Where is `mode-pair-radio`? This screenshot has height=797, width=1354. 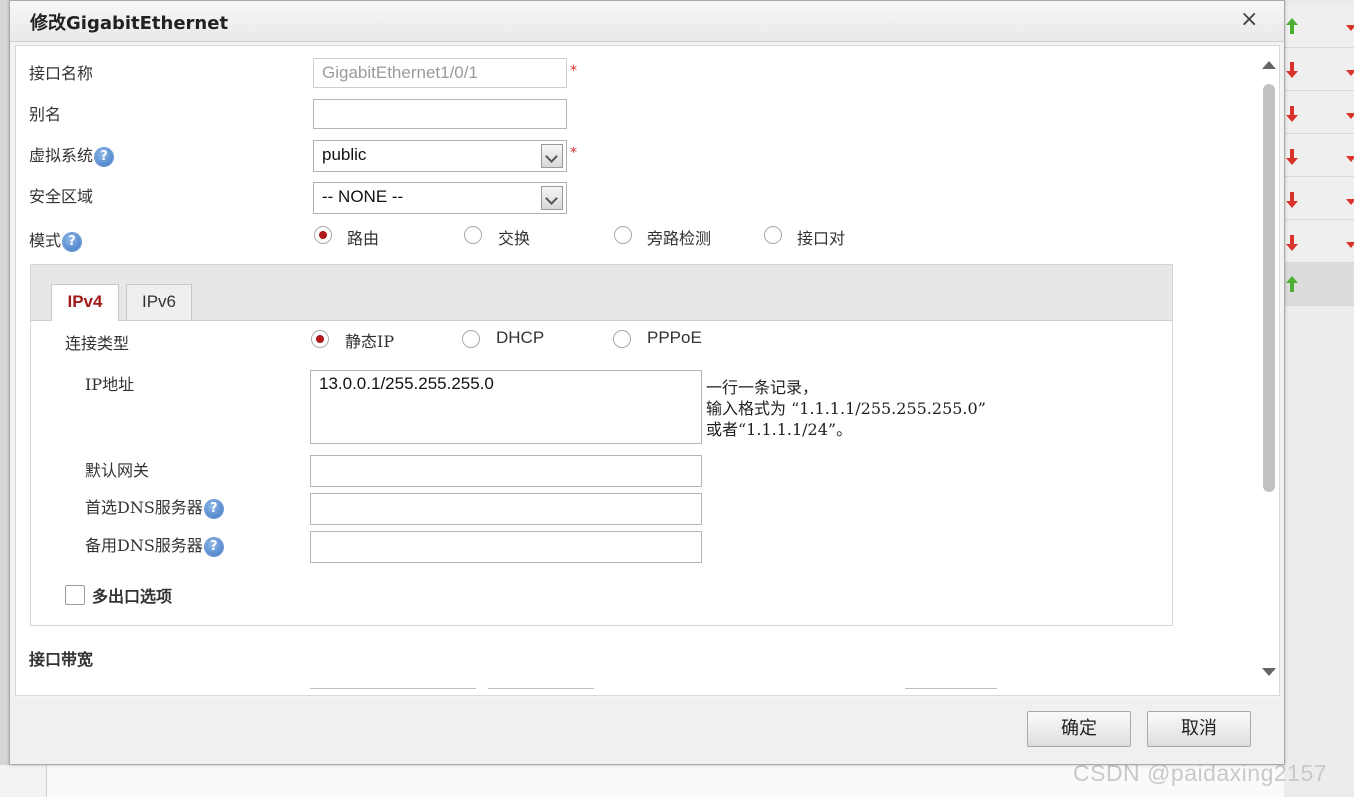 mode-pair-radio is located at coordinates (773, 235).